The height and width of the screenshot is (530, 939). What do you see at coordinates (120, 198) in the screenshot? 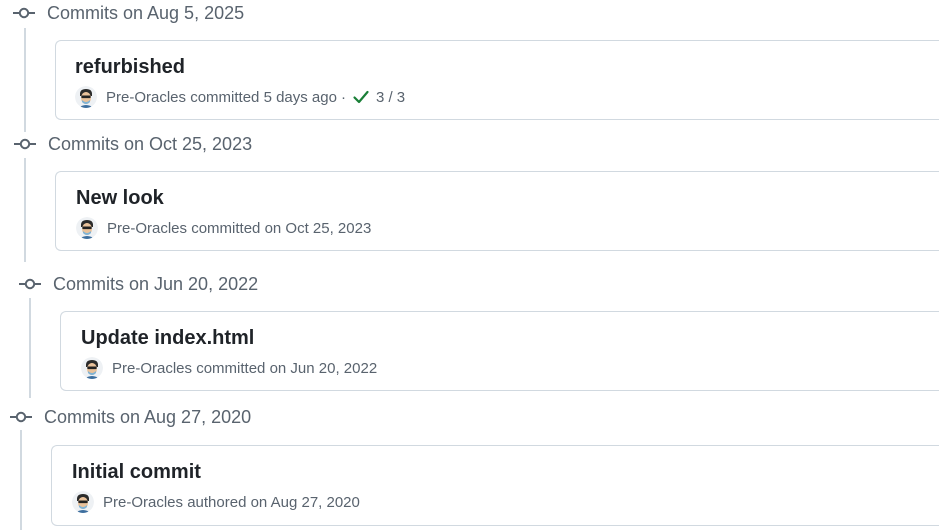
I see `commit-title-link: New look` at bounding box center [120, 198].